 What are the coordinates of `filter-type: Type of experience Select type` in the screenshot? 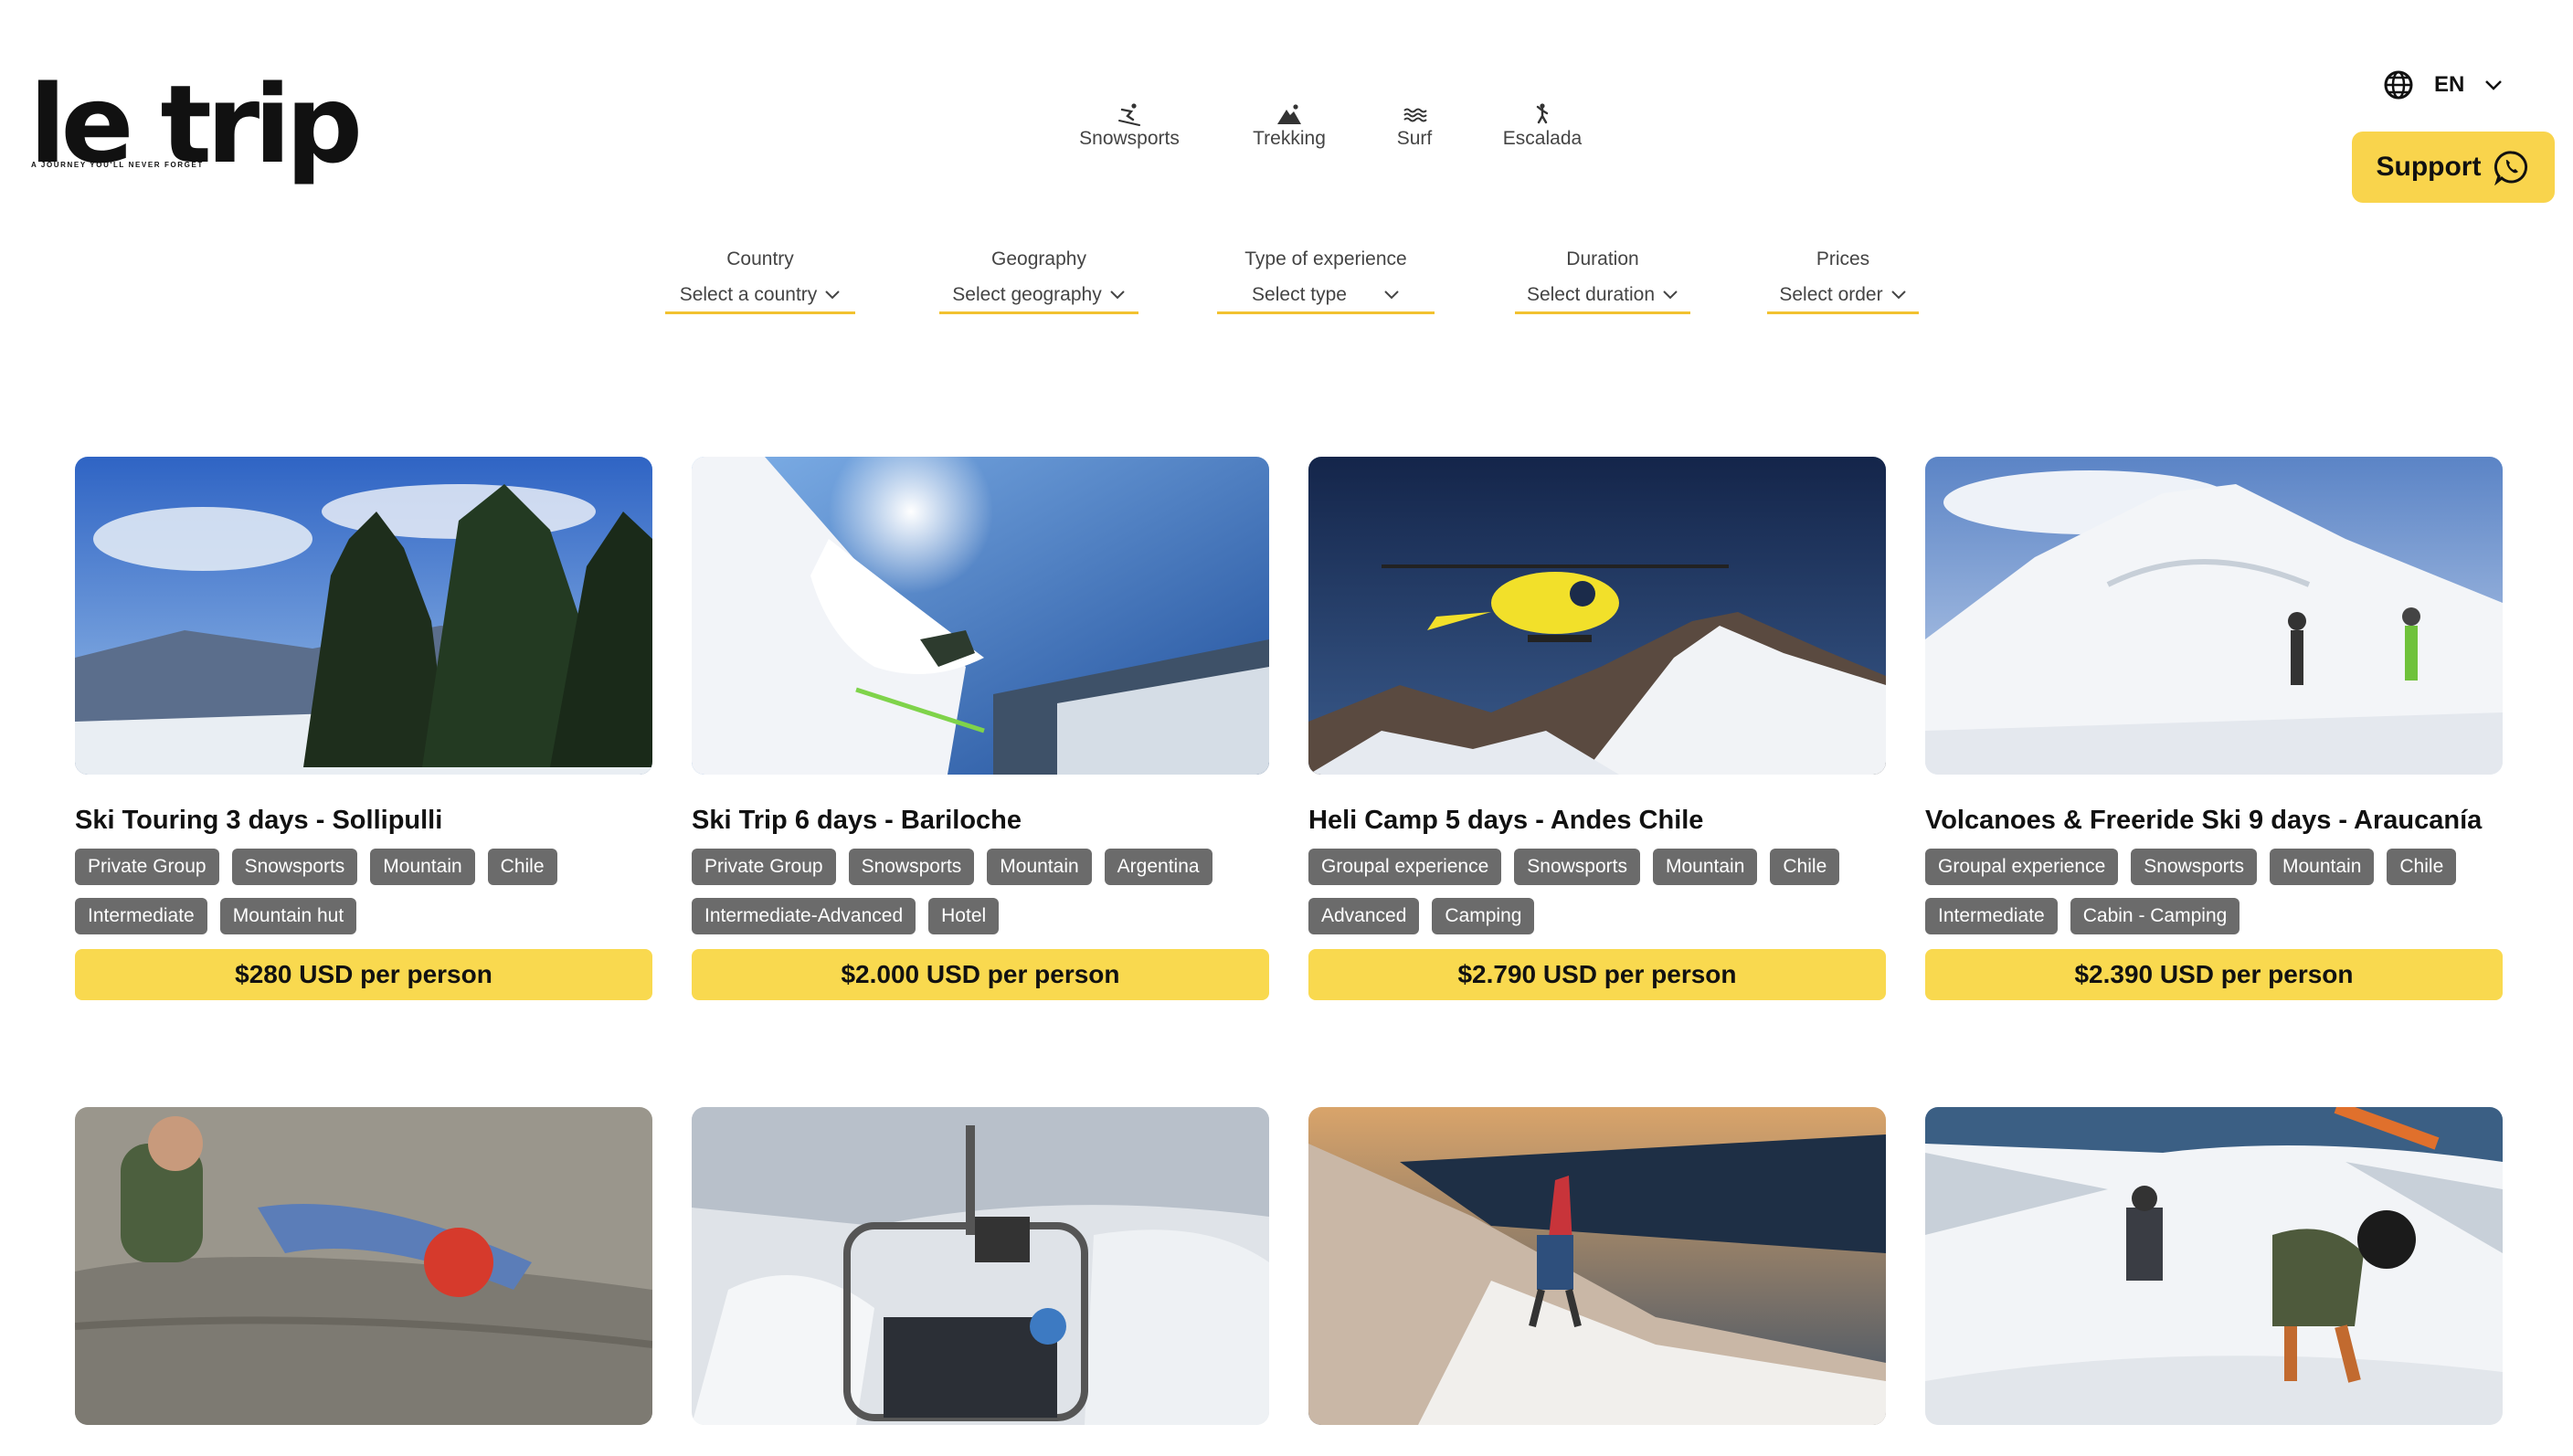 It's located at (1326, 281).